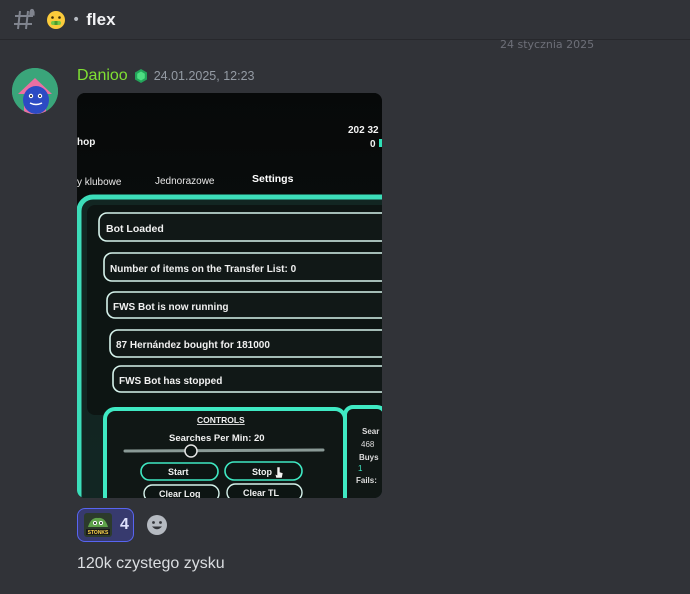 This screenshot has width=690, height=594. I want to click on add-reaction-smiley-icon, so click(157, 525).